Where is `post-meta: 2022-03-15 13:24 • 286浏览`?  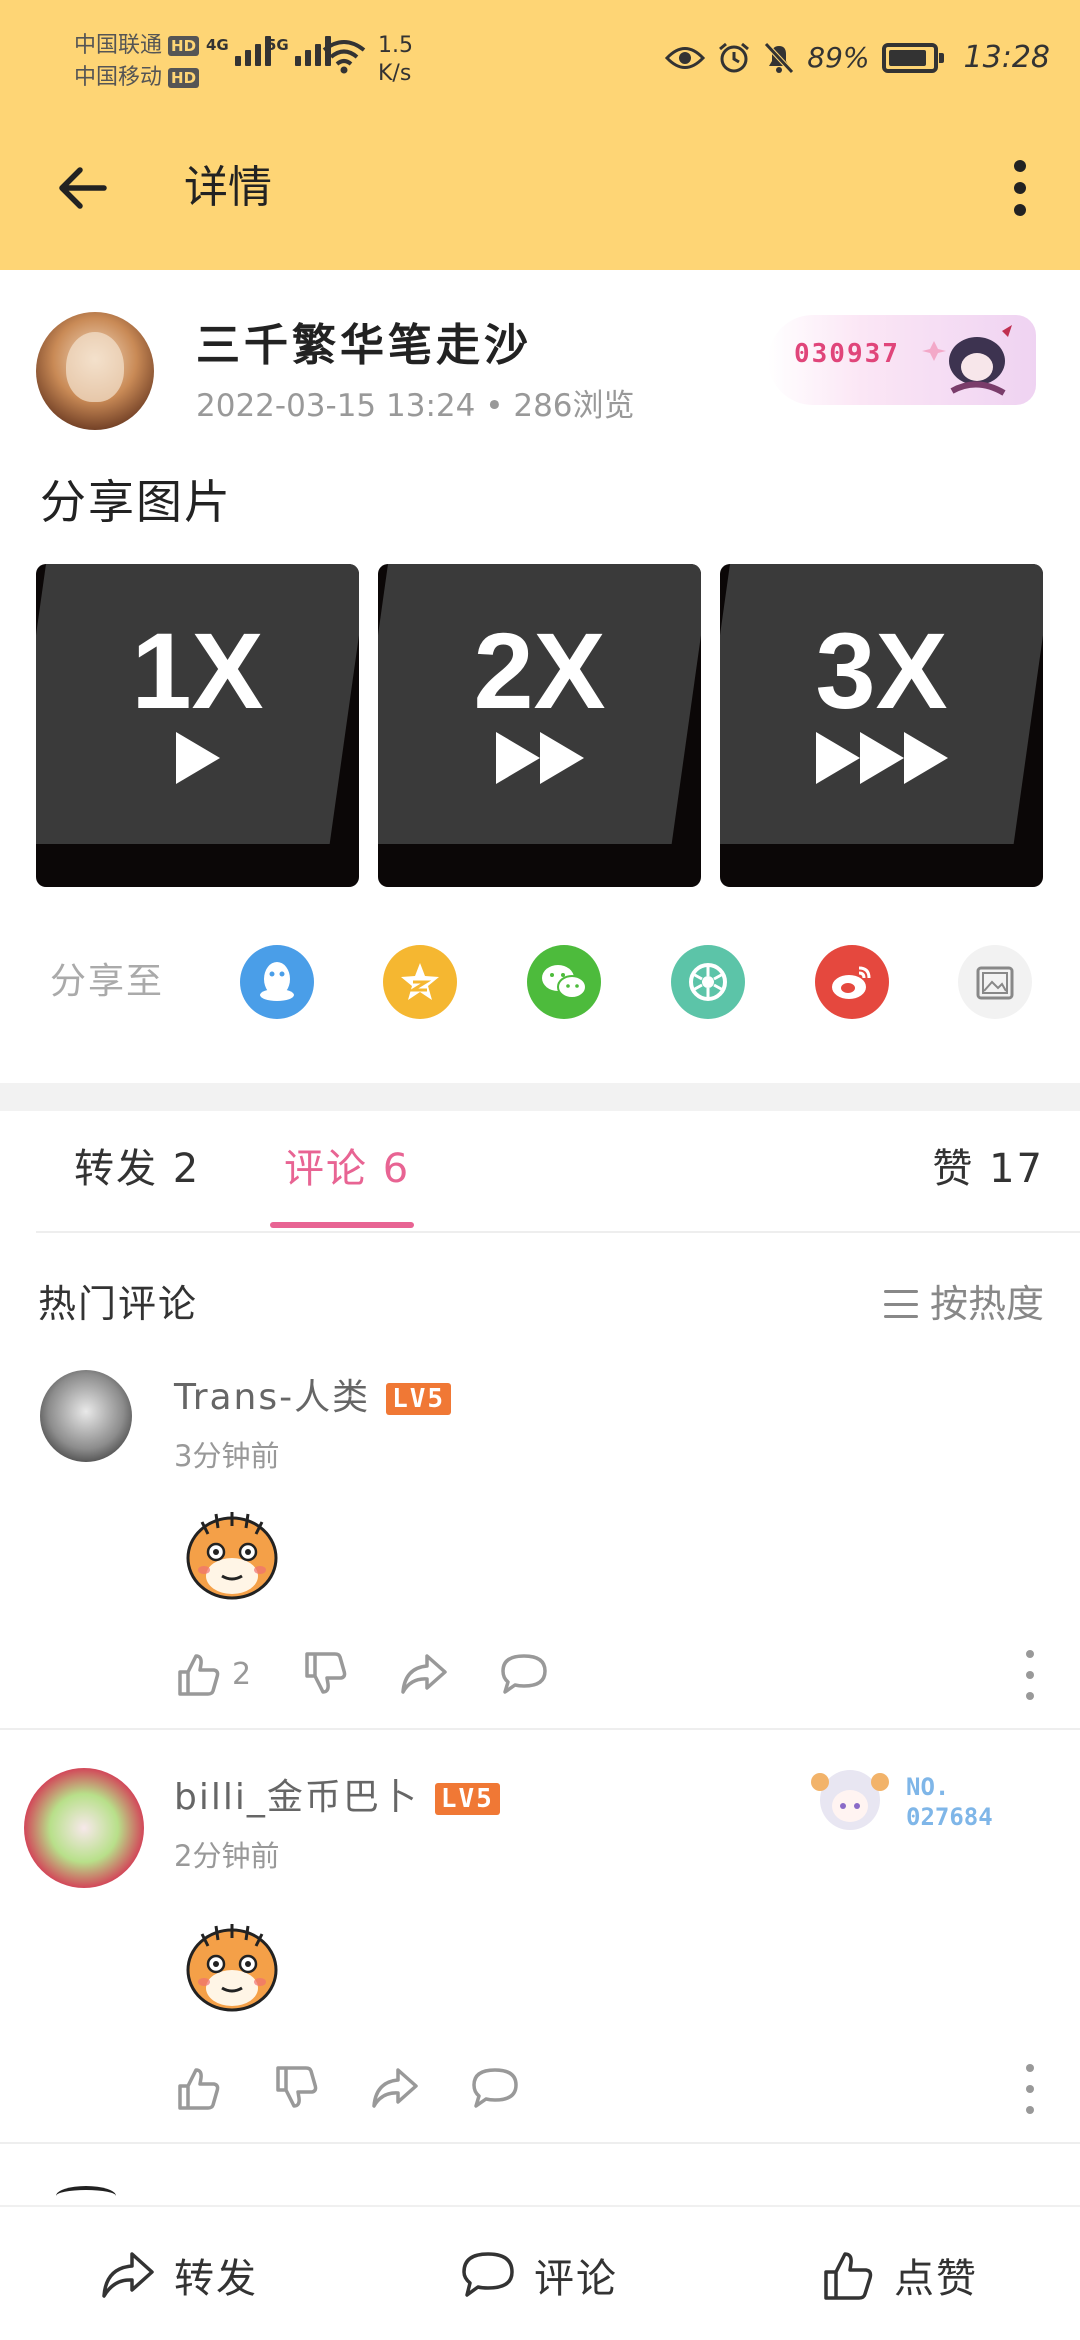 post-meta: 2022-03-15 13:24 • 286浏览 is located at coordinates (415, 406).